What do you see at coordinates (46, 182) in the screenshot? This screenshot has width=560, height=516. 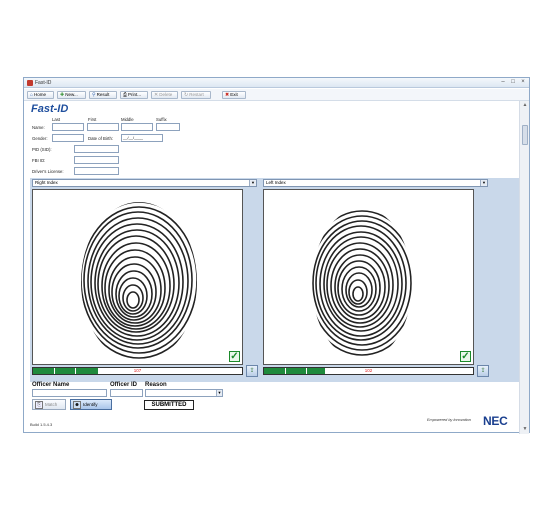 I see `finger-select-value: Right Index` at bounding box center [46, 182].